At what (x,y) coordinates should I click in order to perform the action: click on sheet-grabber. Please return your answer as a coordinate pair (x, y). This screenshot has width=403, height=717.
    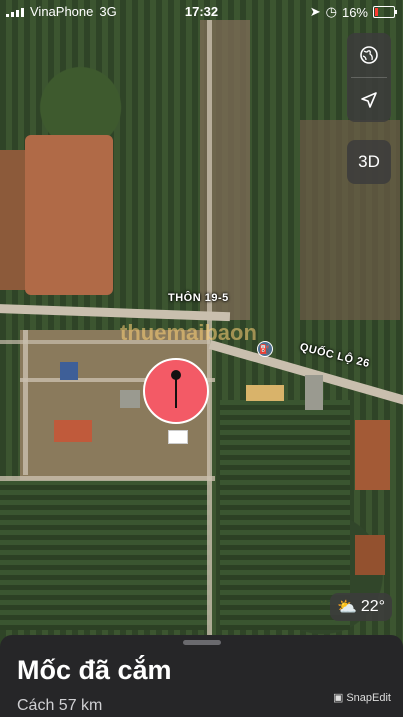
    Looking at the image, I should click on (202, 642).